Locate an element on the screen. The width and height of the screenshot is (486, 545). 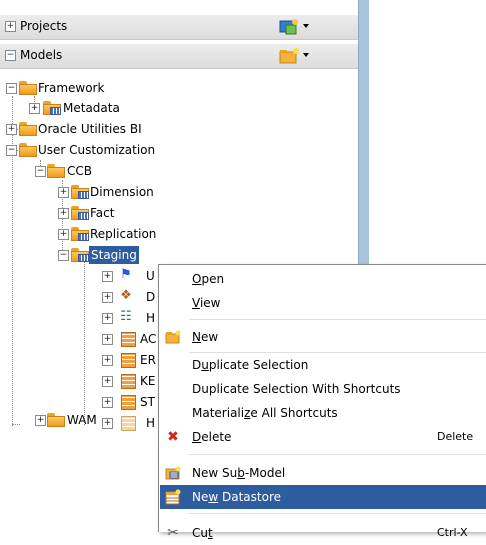
menu-item-label: New Sub-Model is located at coordinates (239, 473).